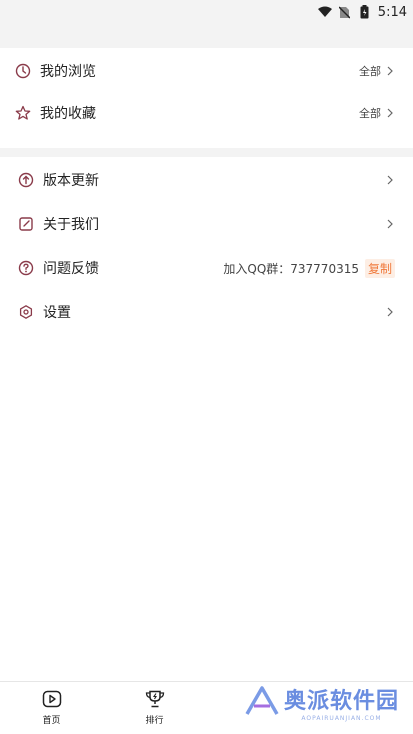  I want to click on play-icon, so click(52, 700).